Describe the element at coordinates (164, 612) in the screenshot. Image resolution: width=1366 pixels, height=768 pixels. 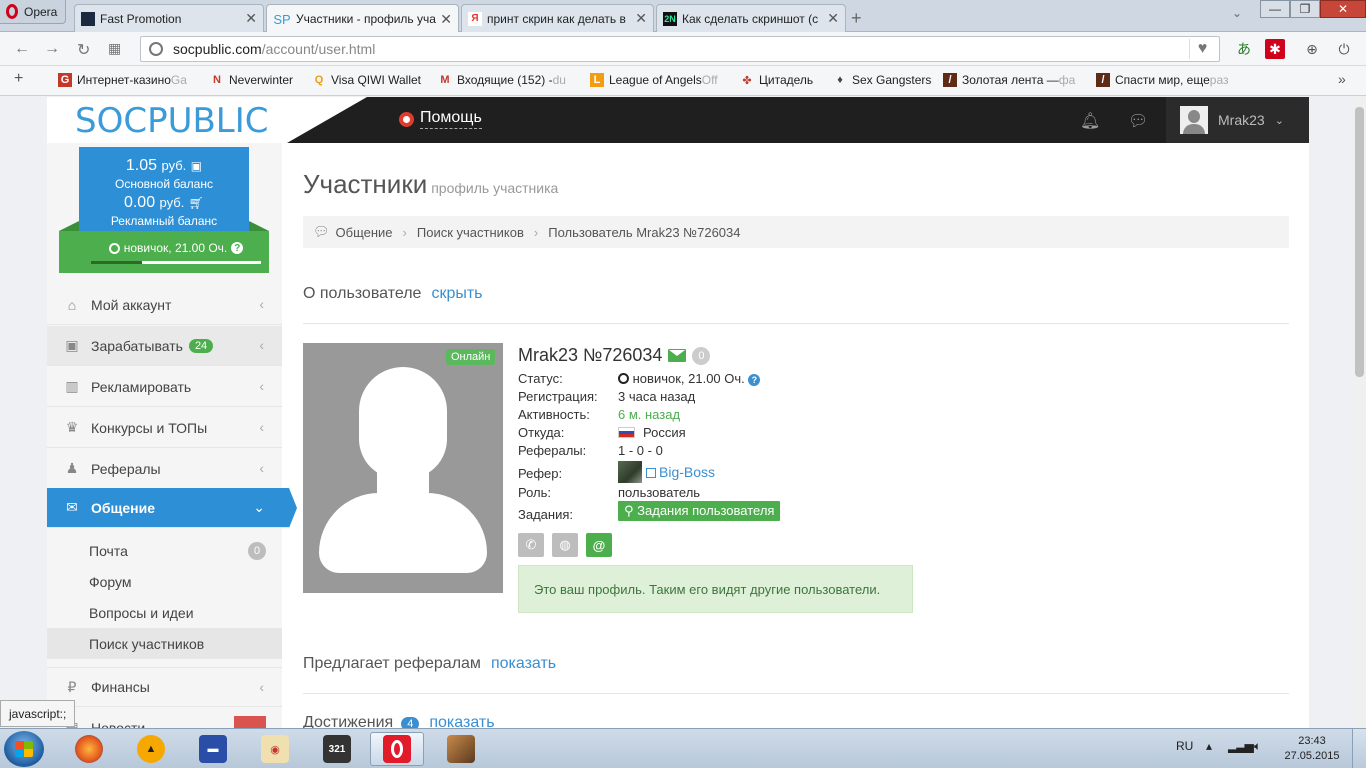
I see `submenu-item-ideas: Вопросы и идеи` at that location.